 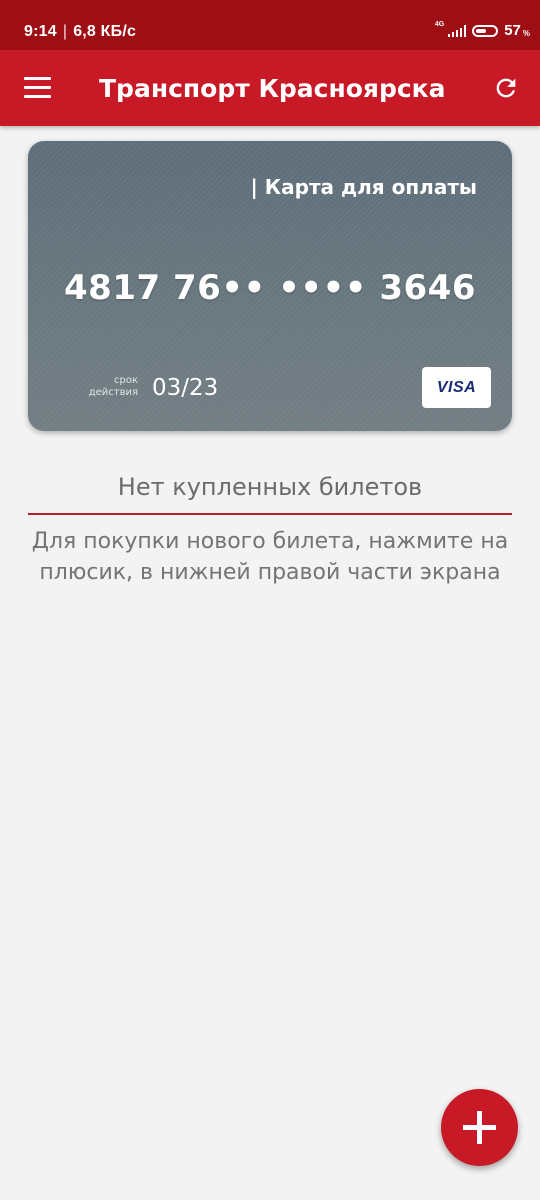 I want to click on status-left: 9:14 | 6,8 КБ/с, so click(x=80, y=32).